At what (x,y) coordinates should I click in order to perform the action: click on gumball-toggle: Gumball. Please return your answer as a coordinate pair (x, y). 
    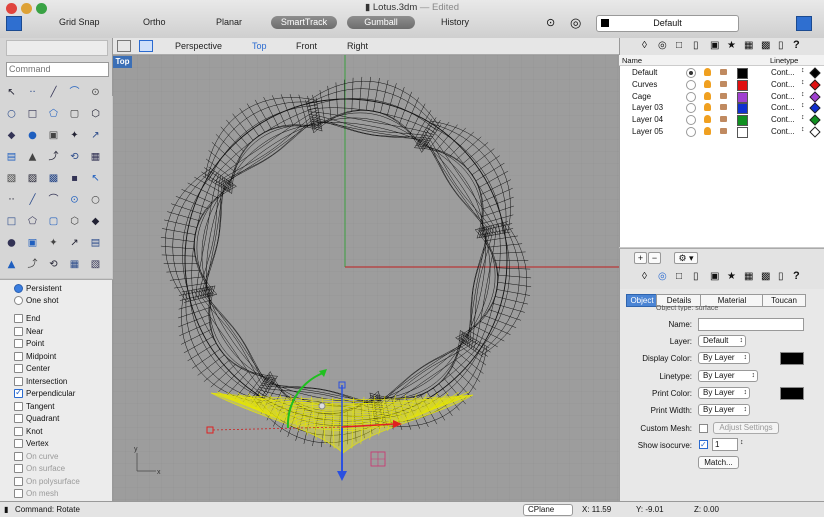
    Looking at the image, I should click on (381, 22).